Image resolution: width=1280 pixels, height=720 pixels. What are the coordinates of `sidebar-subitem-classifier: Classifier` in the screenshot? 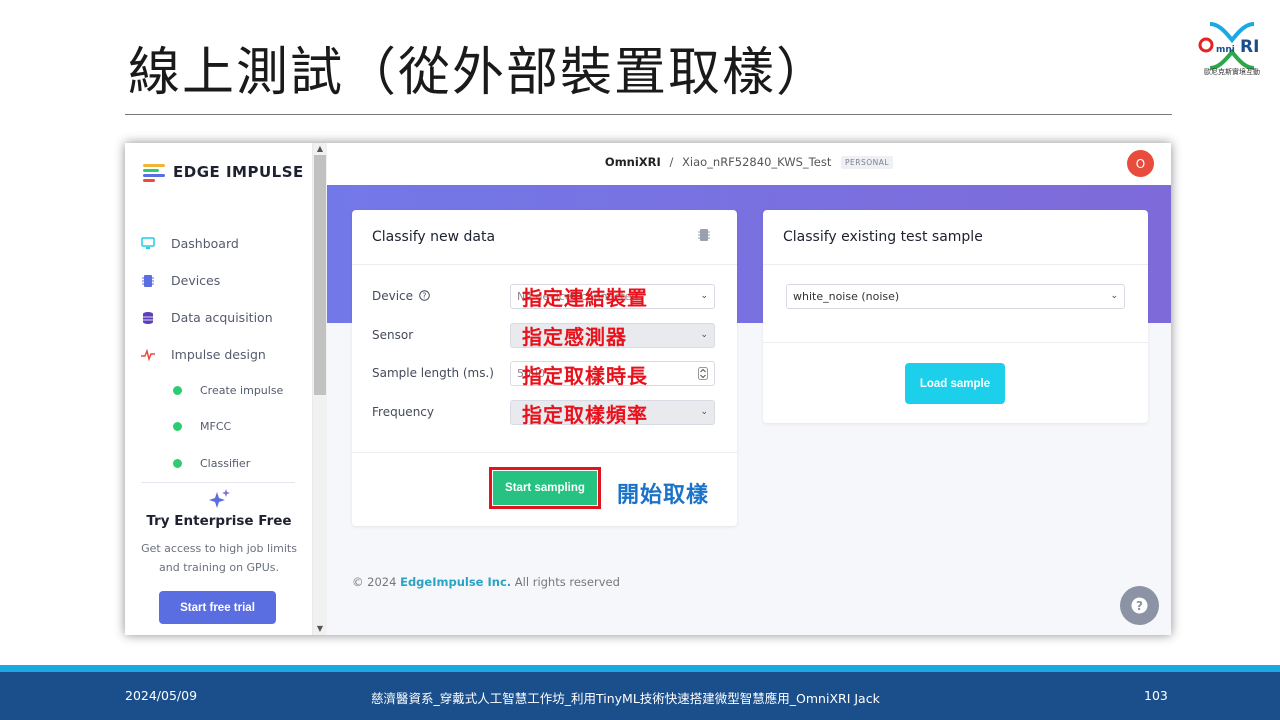 It's located at (211, 463).